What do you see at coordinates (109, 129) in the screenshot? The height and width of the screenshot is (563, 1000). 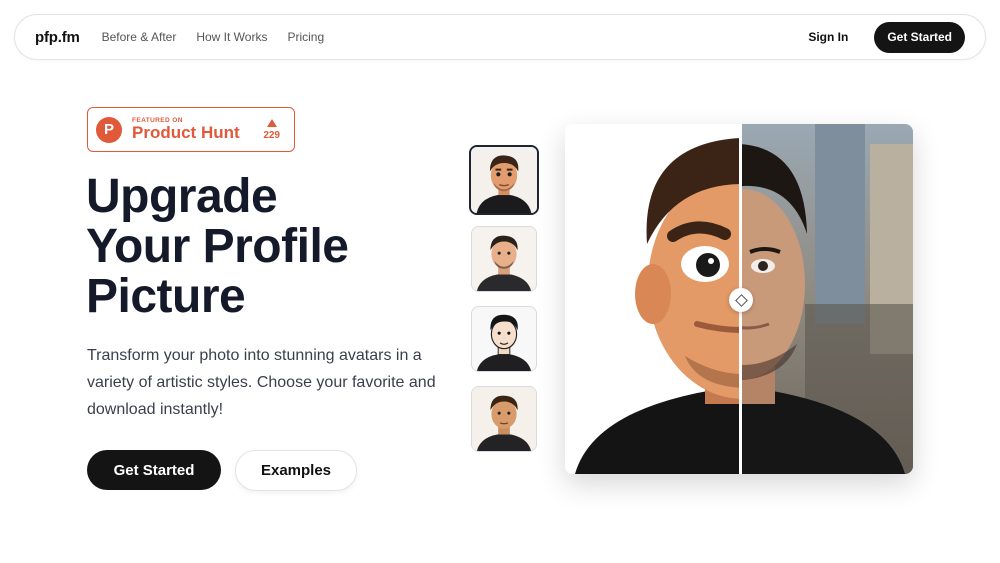 I see `product-hunt-logo-icon: P` at bounding box center [109, 129].